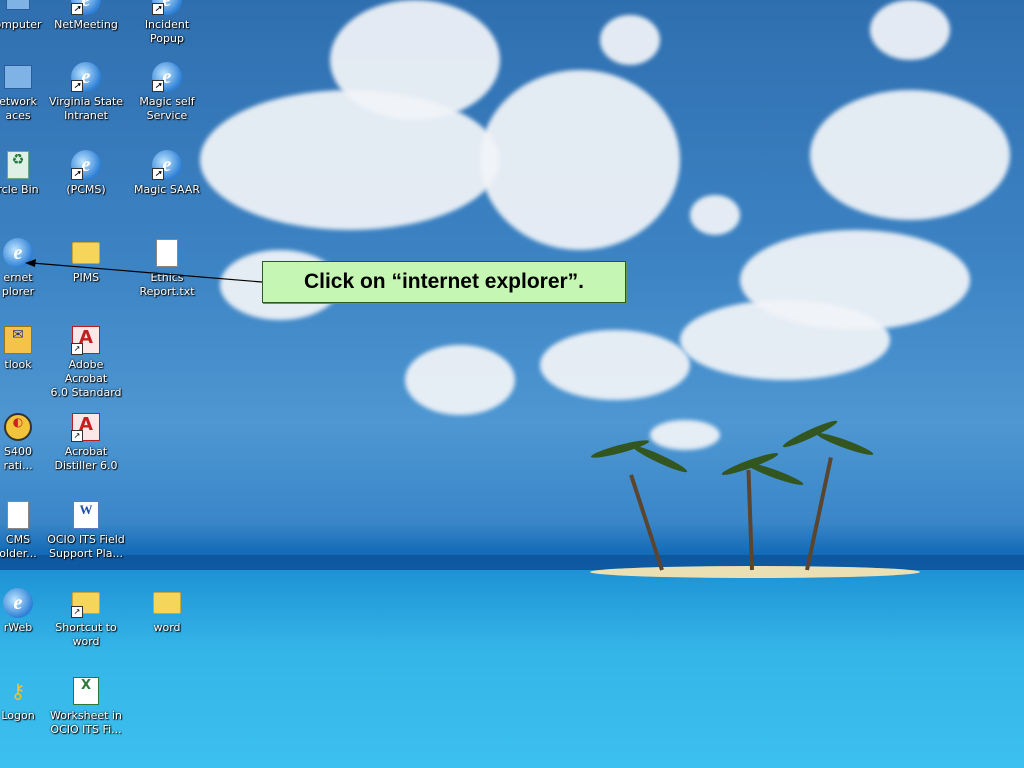 This screenshot has width=1024, height=768. I want to click on callout-text: Click on “internet explorer”., so click(444, 281).